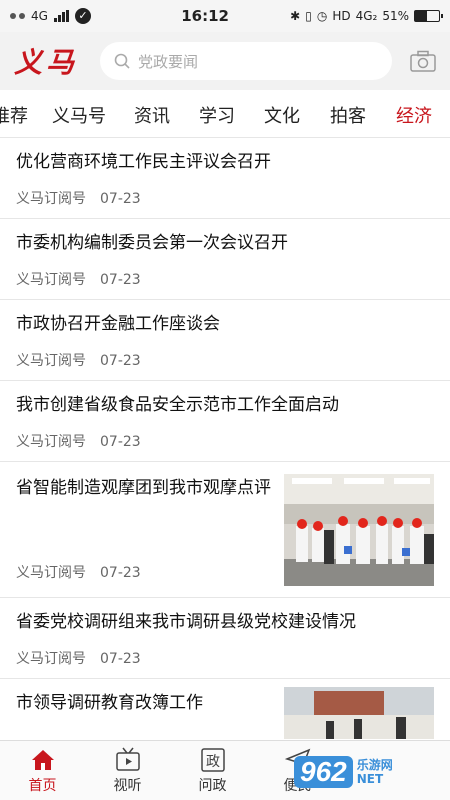  I want to click on search-icon, so click(122, 61).